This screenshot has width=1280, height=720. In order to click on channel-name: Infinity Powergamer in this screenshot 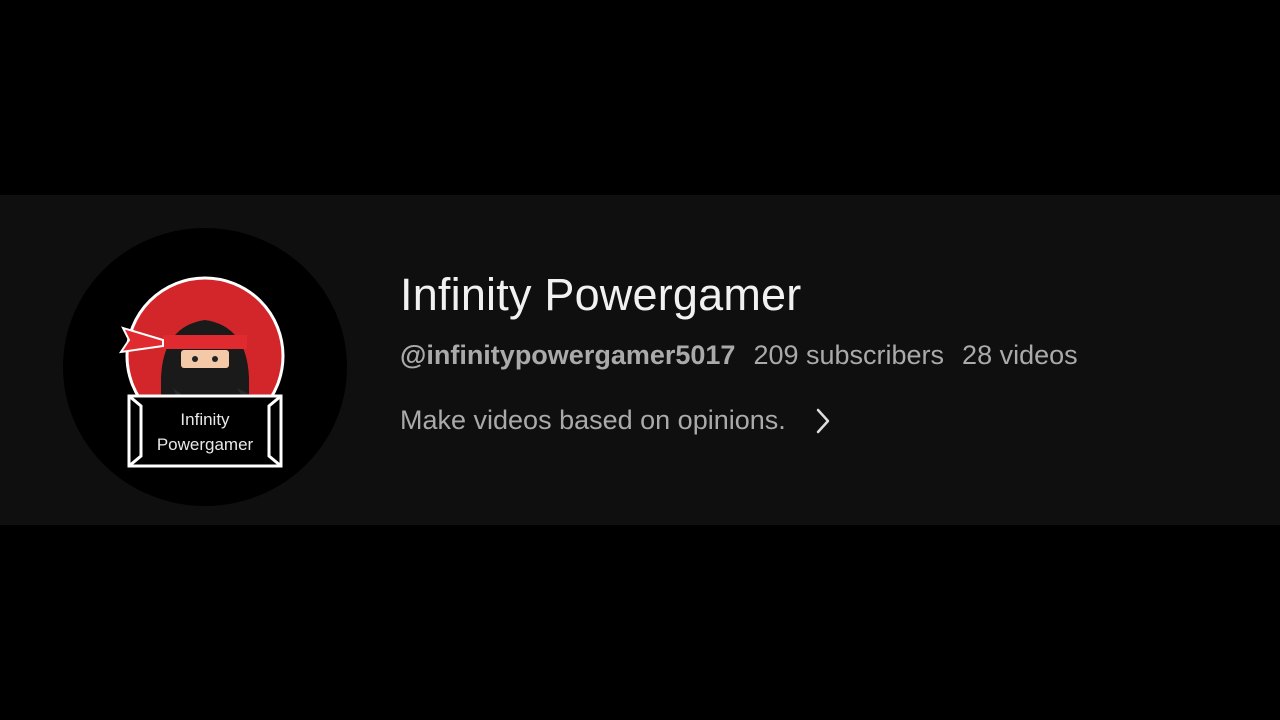, I will do `click(601, 294)`.